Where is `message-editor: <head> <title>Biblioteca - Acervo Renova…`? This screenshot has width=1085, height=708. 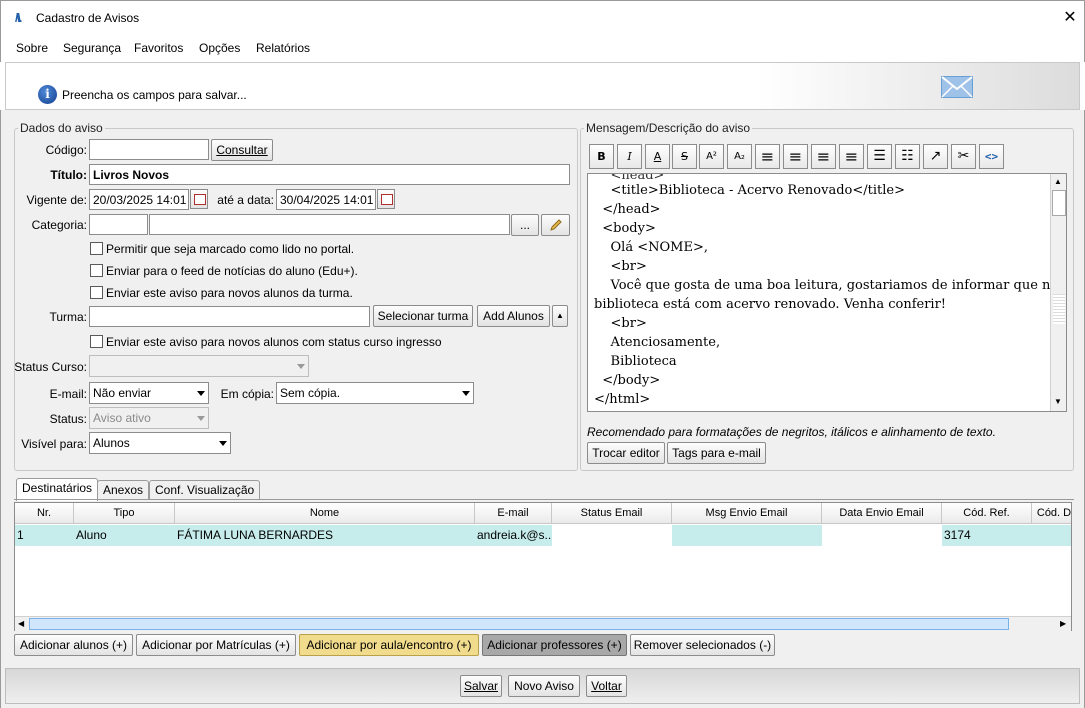
message-editor: <head> <title>Biblioteca - Acervo Renova… is located at coordinates (827, 292).